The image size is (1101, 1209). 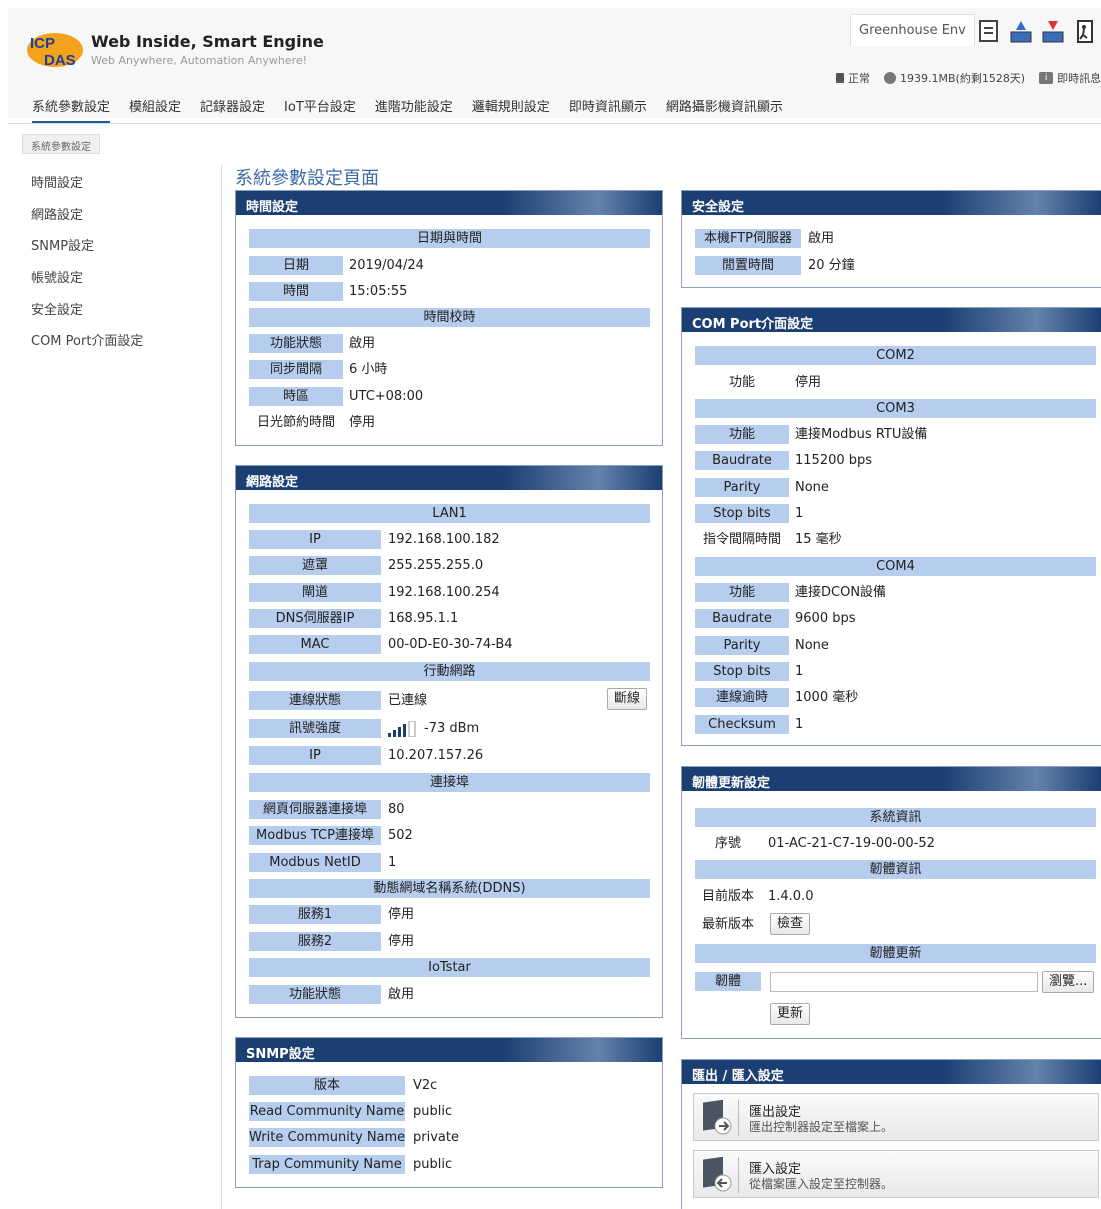 I want to click on timezone-value: UTC+08:00, so click(x=386, y=396).